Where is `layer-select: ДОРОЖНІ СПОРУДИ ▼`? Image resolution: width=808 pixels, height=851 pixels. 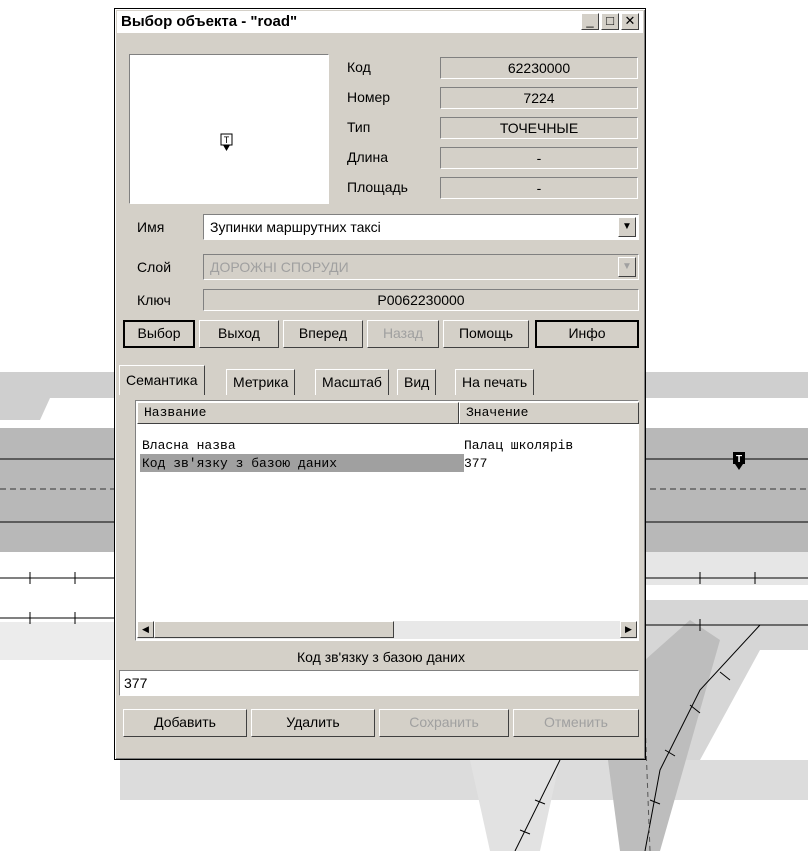 layer-select: ДОРОЖНІ СПОРУДИ ▼ is located at coordinates (421, 267).